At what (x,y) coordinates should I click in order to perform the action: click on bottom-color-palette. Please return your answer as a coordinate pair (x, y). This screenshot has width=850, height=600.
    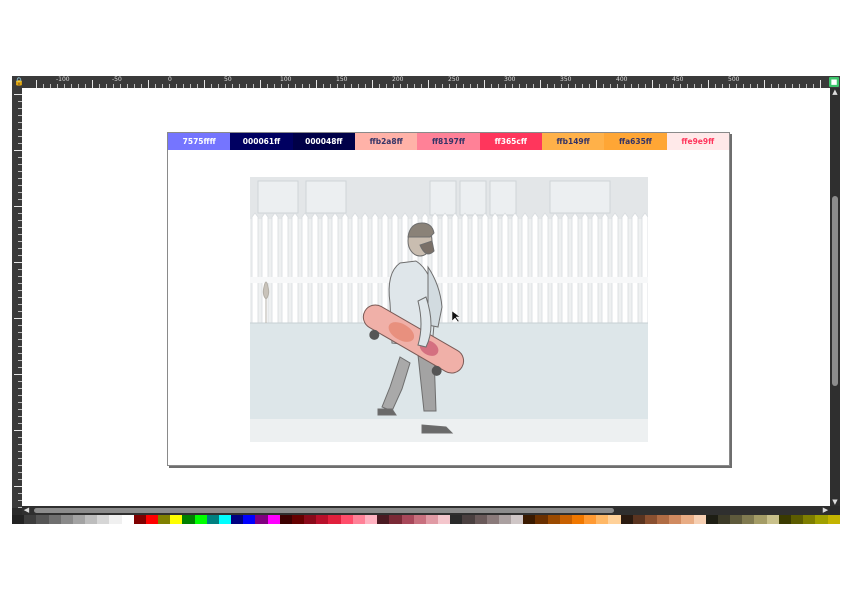
    Looking at the image, I should click on (426, 519).